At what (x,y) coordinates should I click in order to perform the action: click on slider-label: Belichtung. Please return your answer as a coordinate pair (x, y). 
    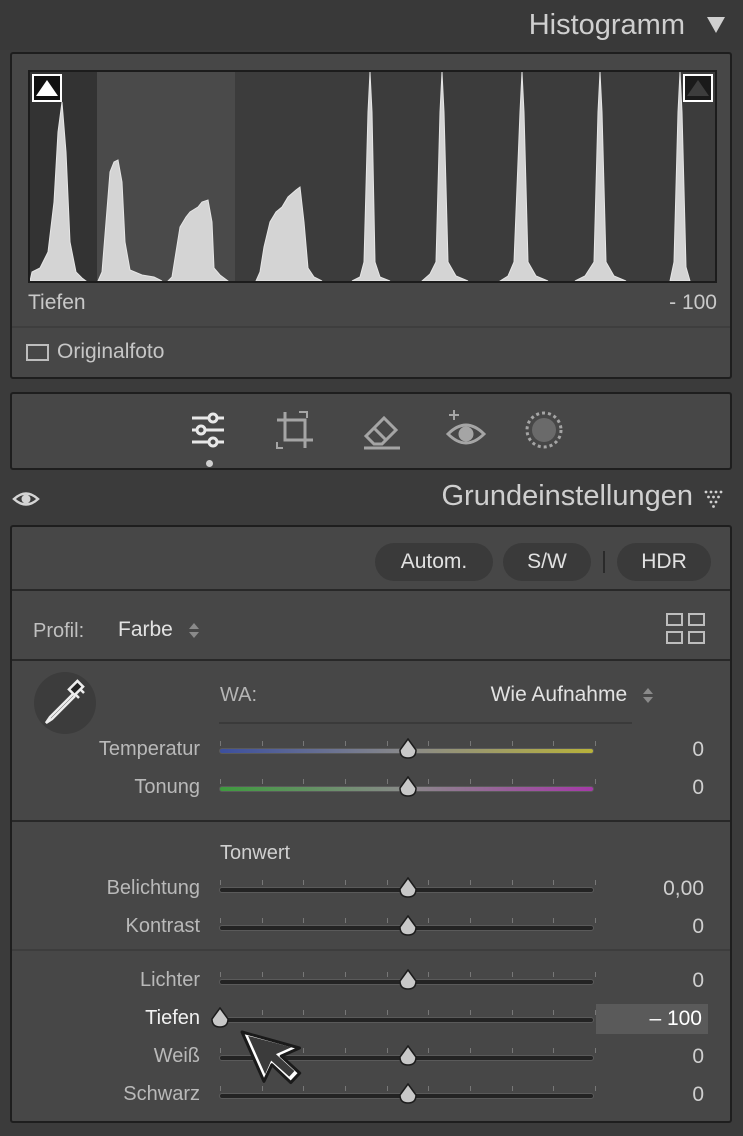
    Looking at the image, I should click on (153, 888).